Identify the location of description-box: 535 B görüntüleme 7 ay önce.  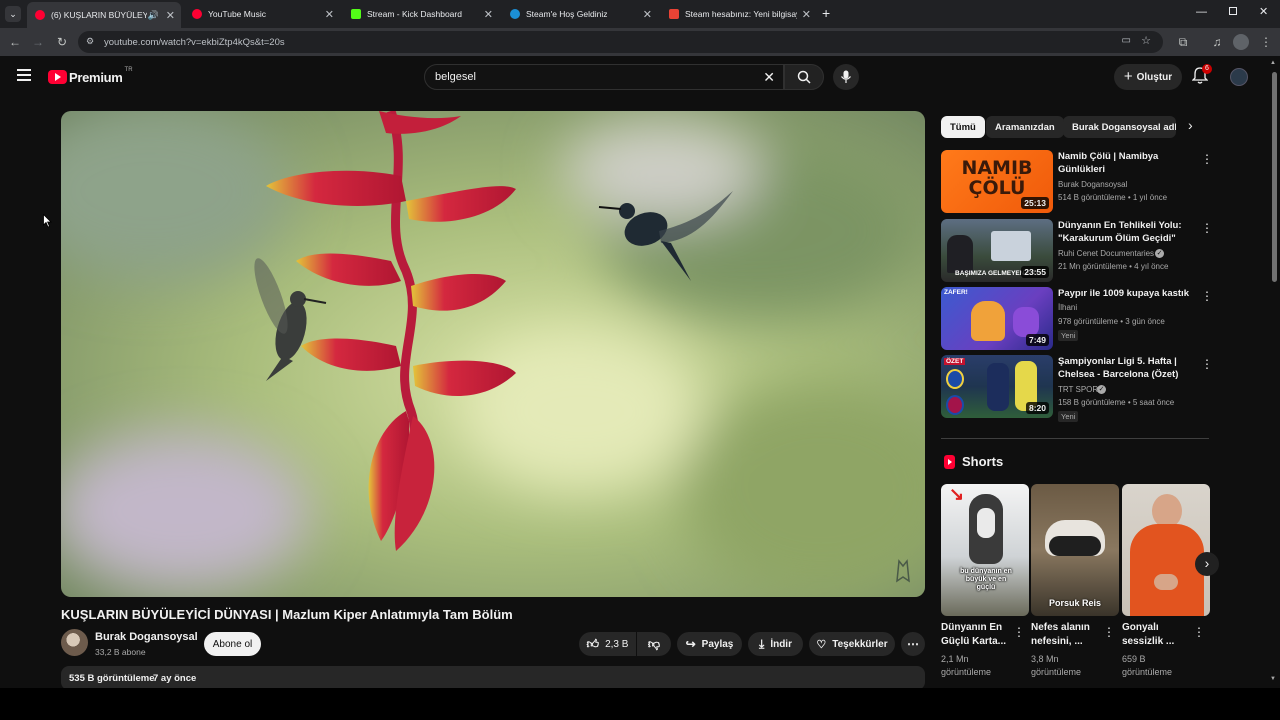
(493, 678).